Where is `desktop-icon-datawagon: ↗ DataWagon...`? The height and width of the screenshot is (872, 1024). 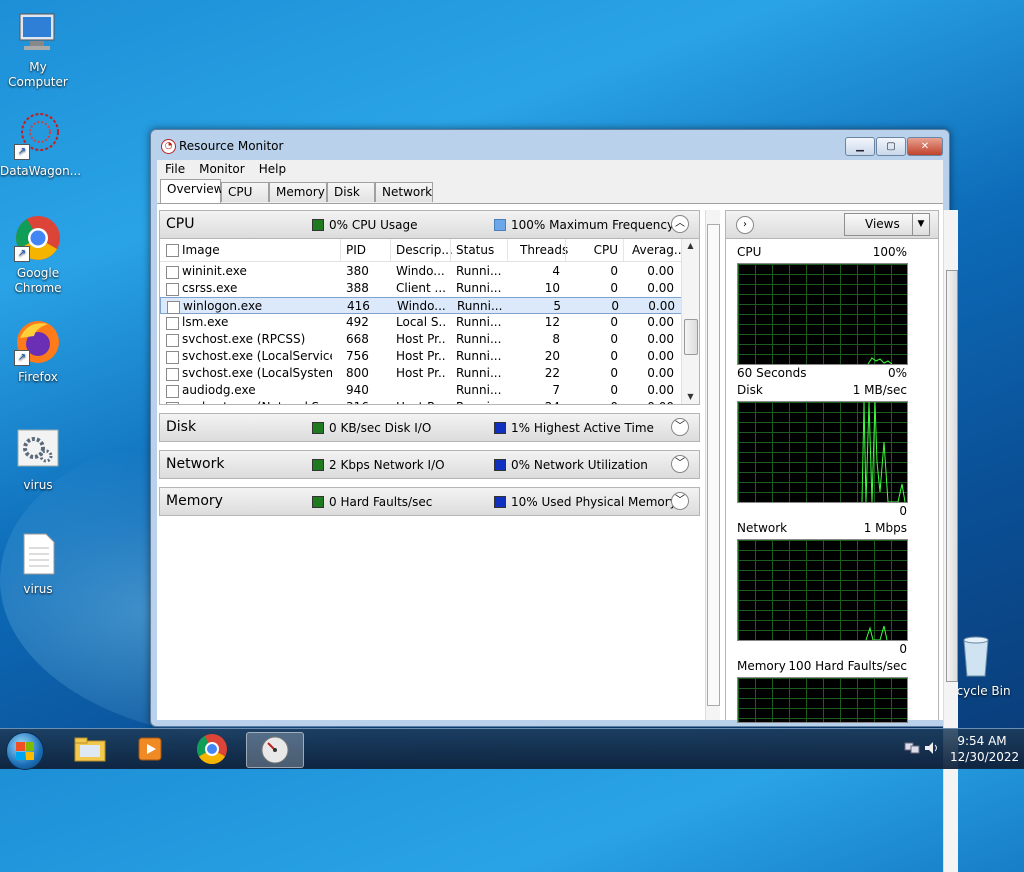 desktop-icon-datawagon: ↗ DataWagon... is located at coordinates (40, 145).